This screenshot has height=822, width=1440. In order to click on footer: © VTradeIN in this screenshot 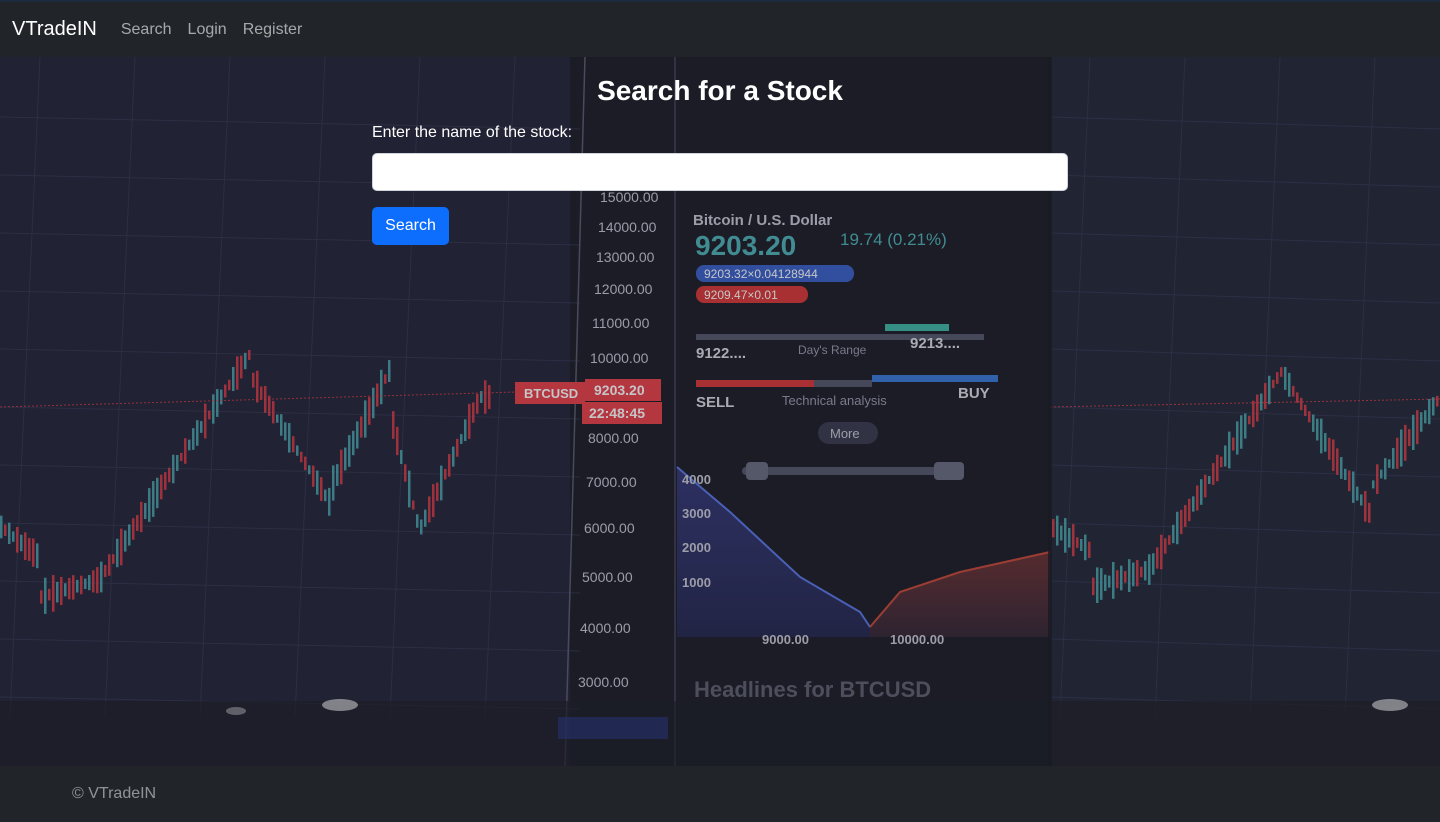, I will do `click(720, 794)`.